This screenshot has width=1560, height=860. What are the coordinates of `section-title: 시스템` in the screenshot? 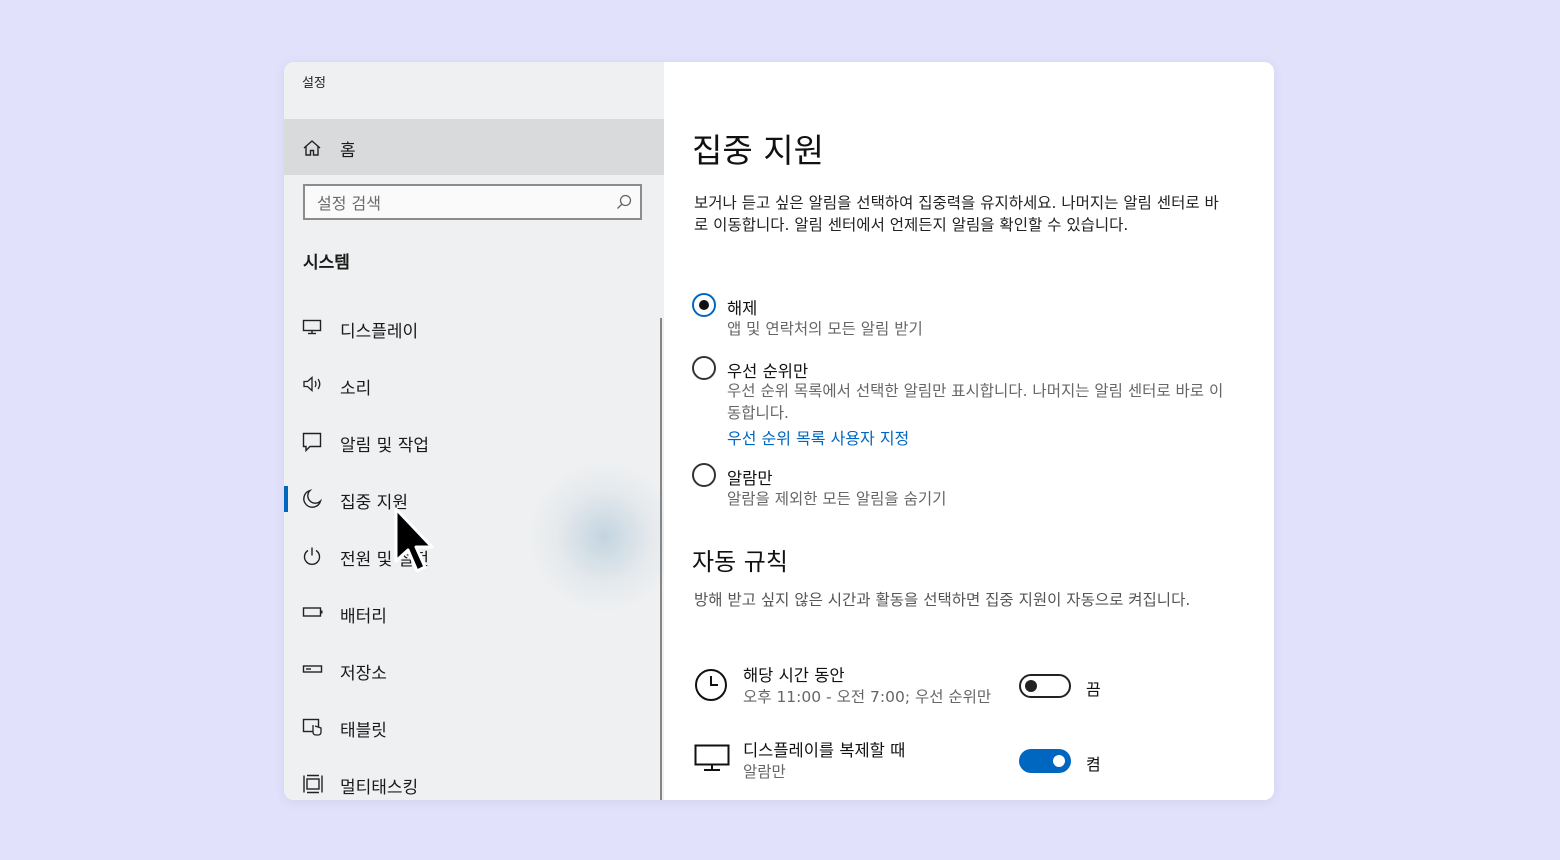 It's located at (326, 263).